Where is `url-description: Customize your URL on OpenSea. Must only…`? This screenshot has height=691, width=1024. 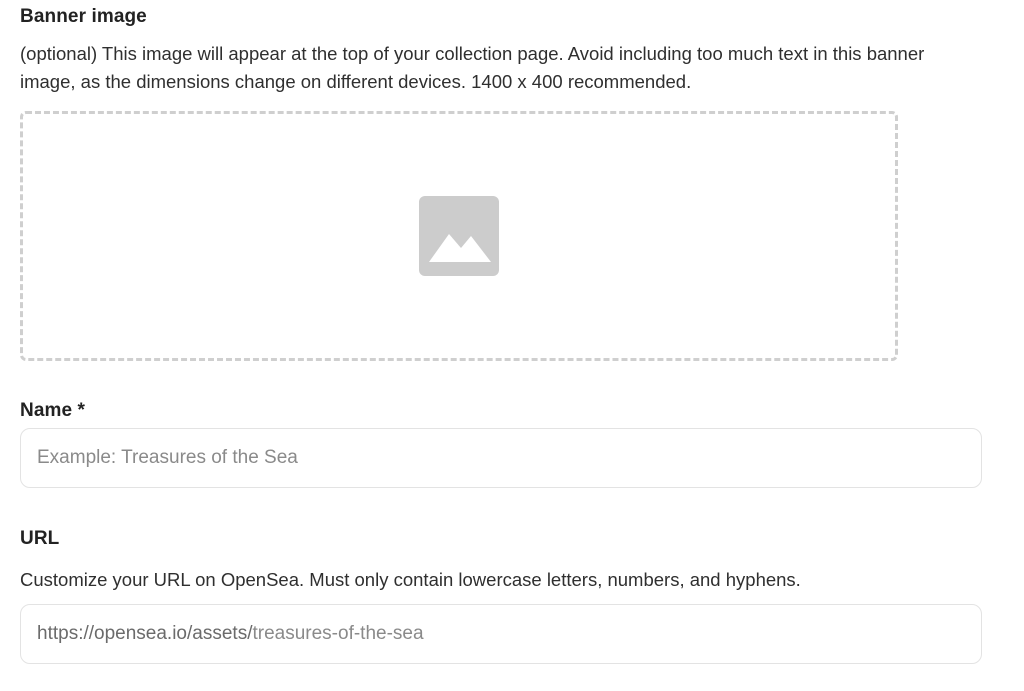
url-description: Customize your URL on OpenSea. Must only… is located at coordinates (410, 579).